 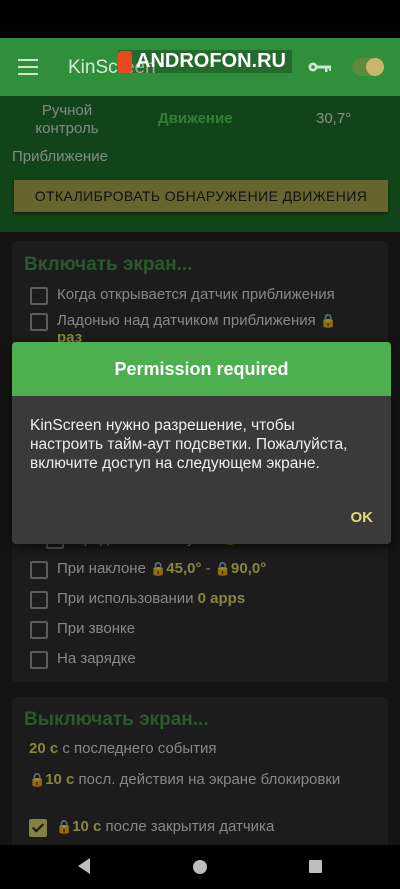 I want to click on app-bar: KinScreen ANDROFON.RU, so click(x=200, y=67).